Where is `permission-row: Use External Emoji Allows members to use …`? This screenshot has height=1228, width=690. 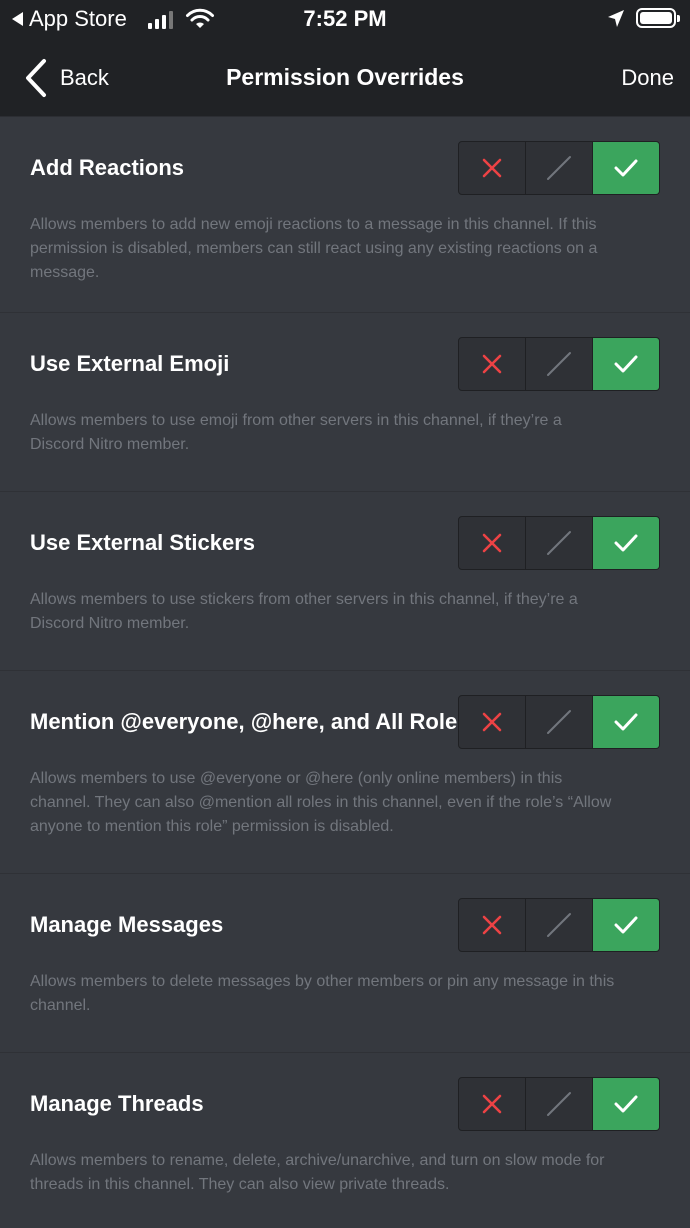 permission-row: Use External Emoji Allows members to use … is located at coordinates (345, 401).